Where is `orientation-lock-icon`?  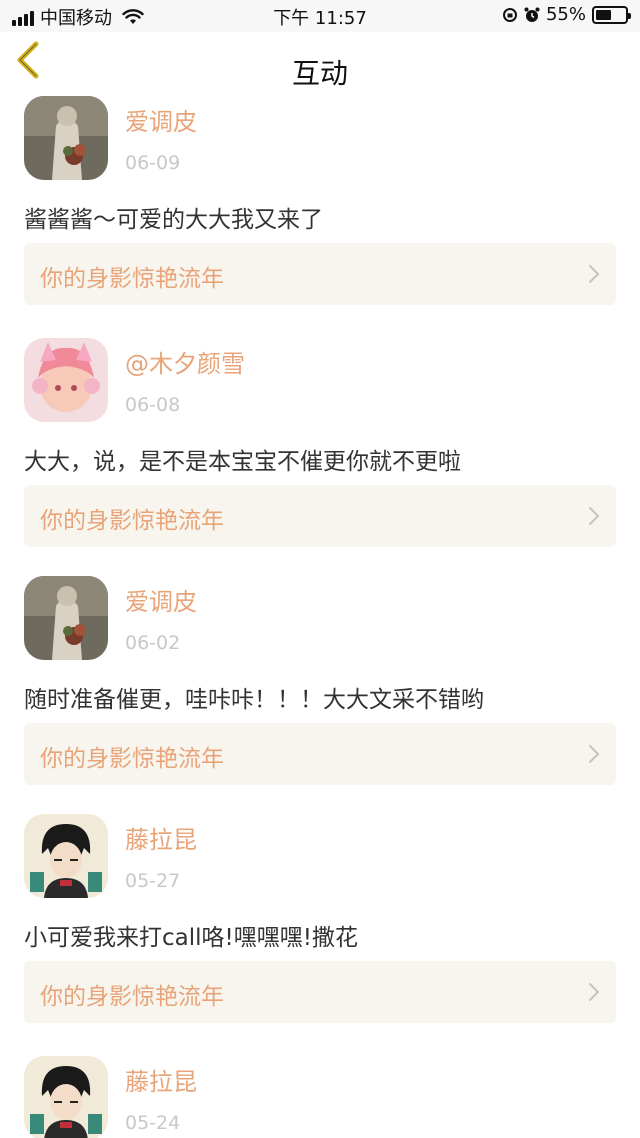 orientation-lock-icon is located at coordinates (509, 14).